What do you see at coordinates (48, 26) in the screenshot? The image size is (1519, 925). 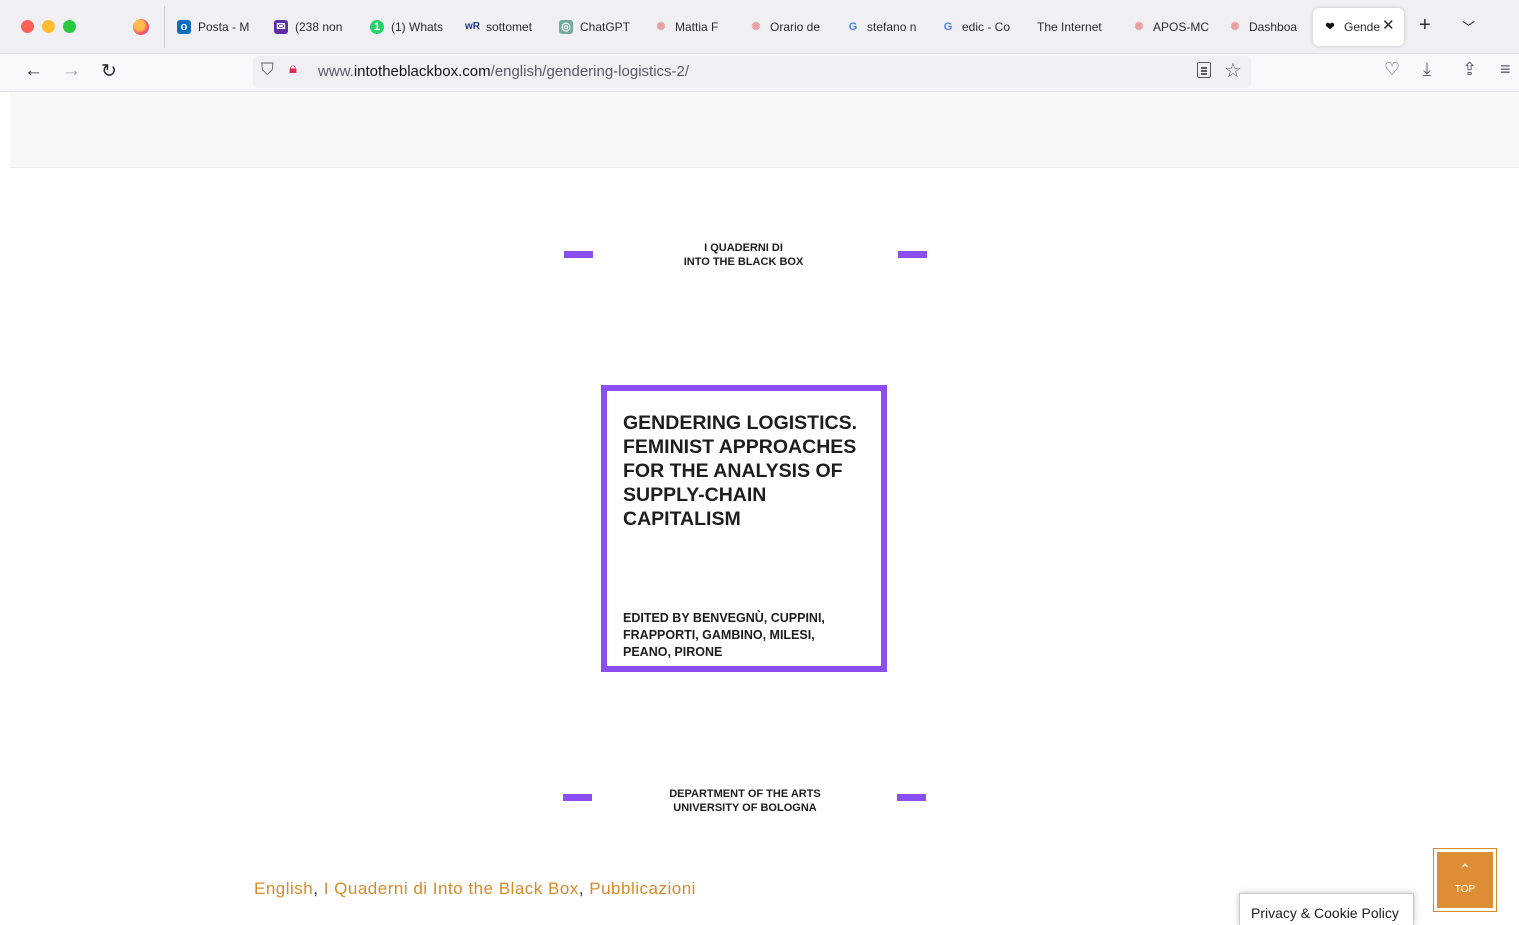 I see `minimize-window-button` at bounding box center [48, 26].